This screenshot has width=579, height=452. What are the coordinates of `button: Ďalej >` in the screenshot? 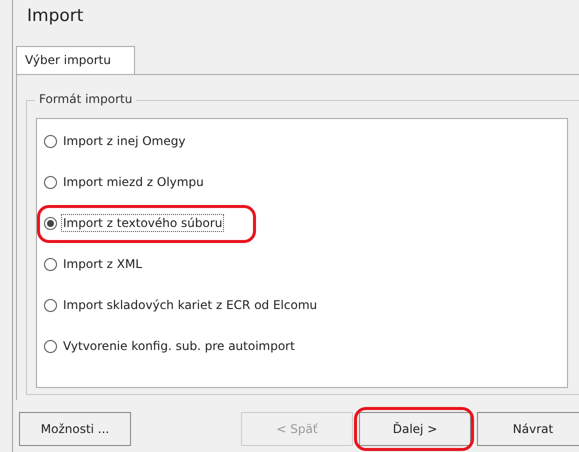 It's located at (415, 429).